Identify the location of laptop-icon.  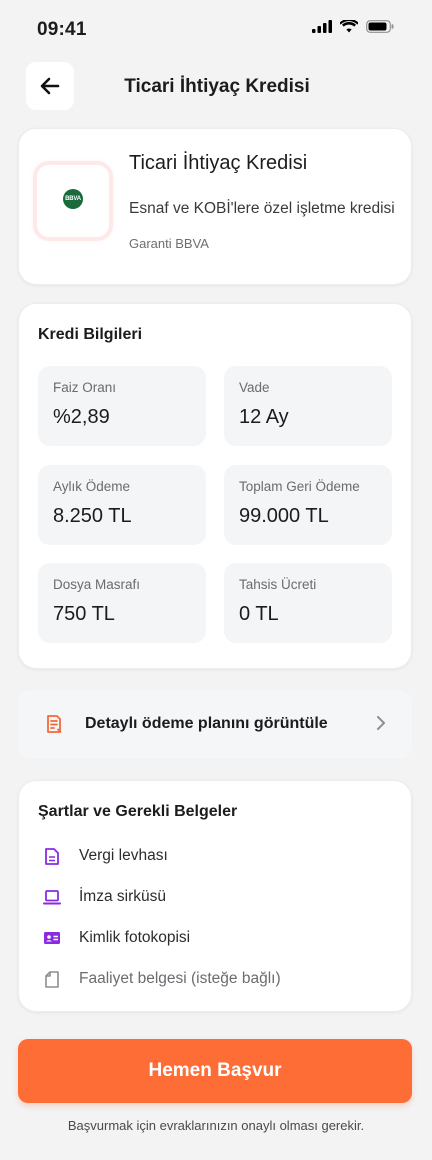
(52, 897).